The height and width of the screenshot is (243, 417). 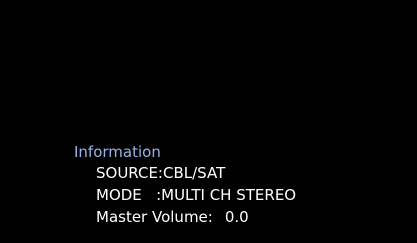 I want to click on mode-label: MODE :, so click(x=129, y=195).